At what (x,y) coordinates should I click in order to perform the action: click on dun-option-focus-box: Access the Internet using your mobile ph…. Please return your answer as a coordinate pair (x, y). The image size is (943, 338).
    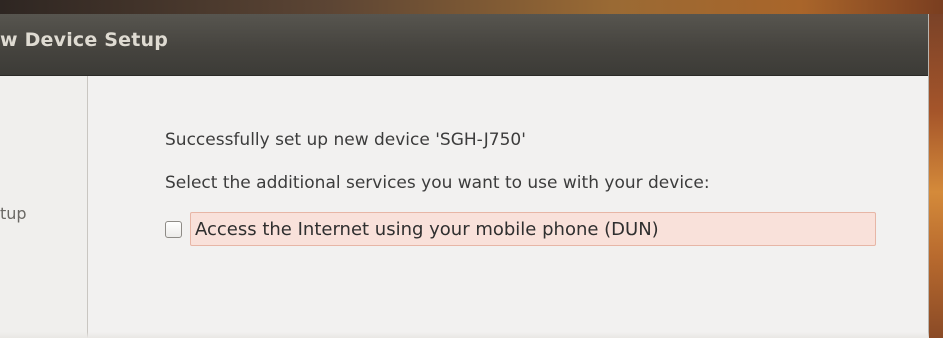
    Looking at the image, I should click on (533, 229).